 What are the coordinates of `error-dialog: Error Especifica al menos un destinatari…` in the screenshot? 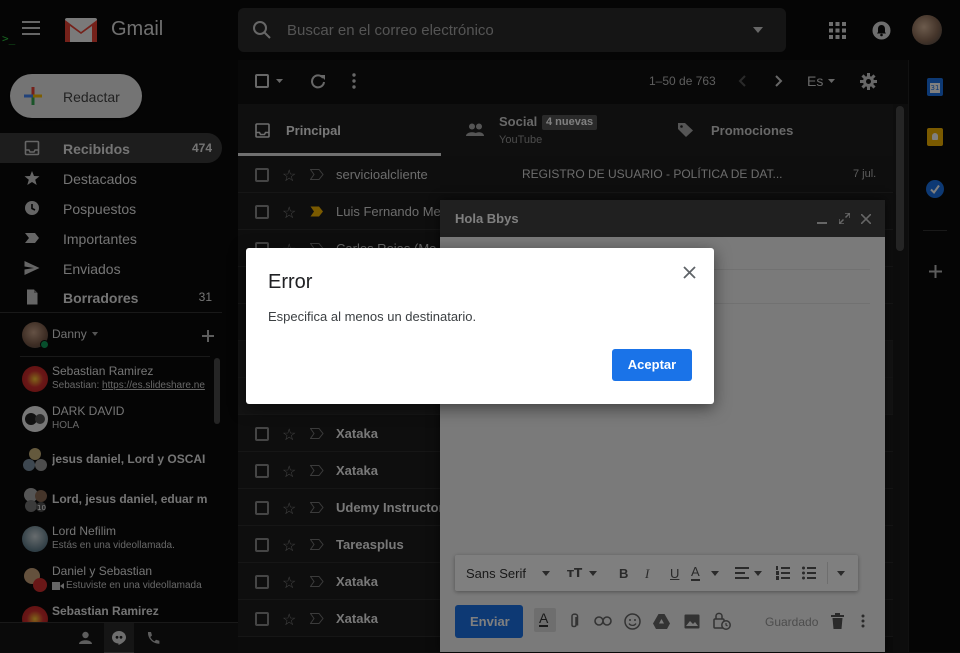 It's located at (480, 326).